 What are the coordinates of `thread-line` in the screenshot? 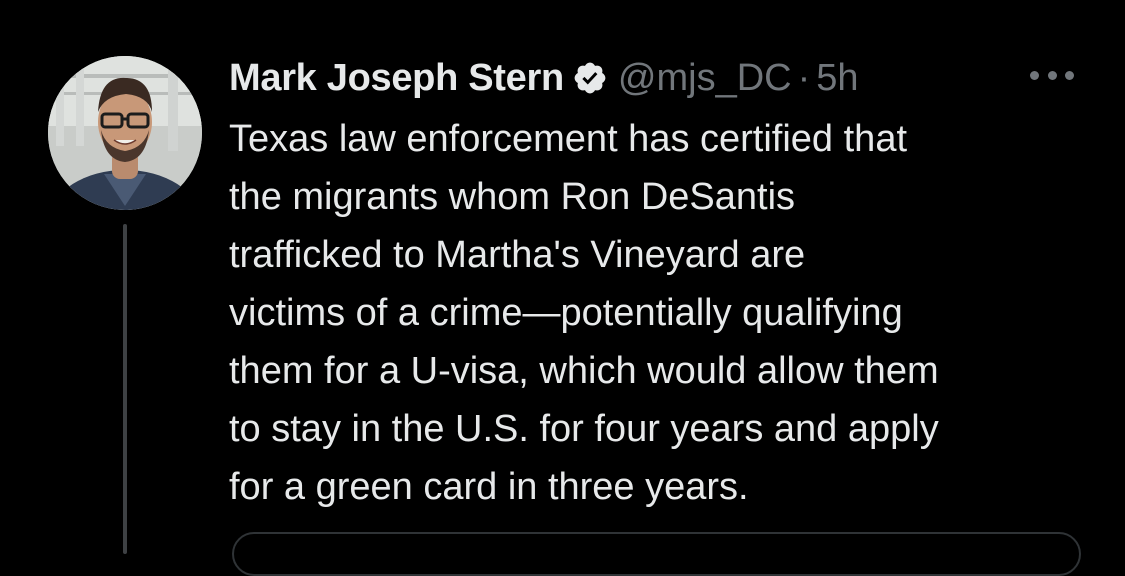 It's located at (125, 389).